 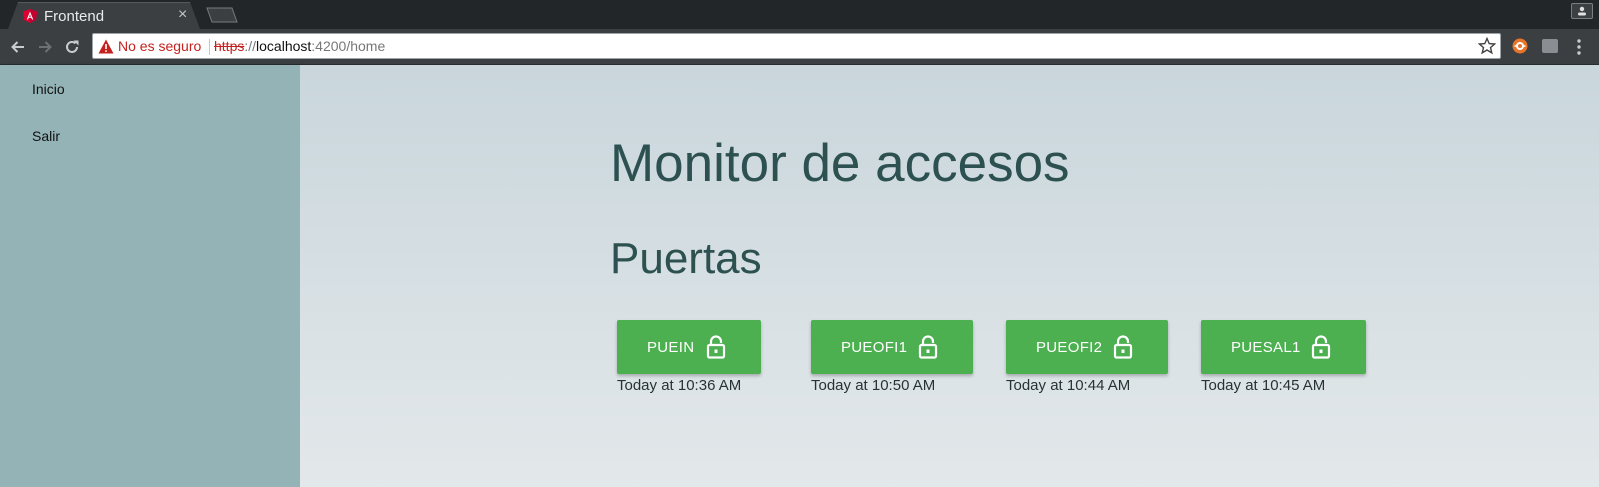 I want to click on profile-icon, so click(x=1582, y=11).